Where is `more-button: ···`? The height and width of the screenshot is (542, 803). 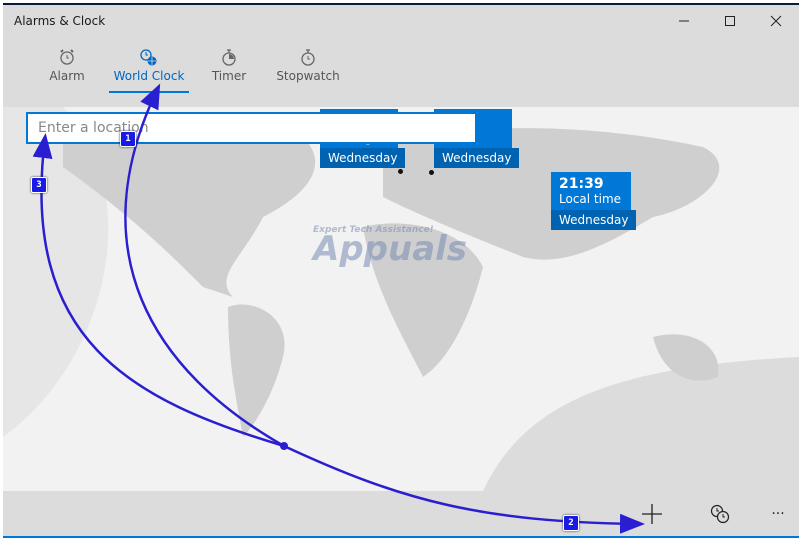
more-button: ··· is located at coordinates (778, 514).